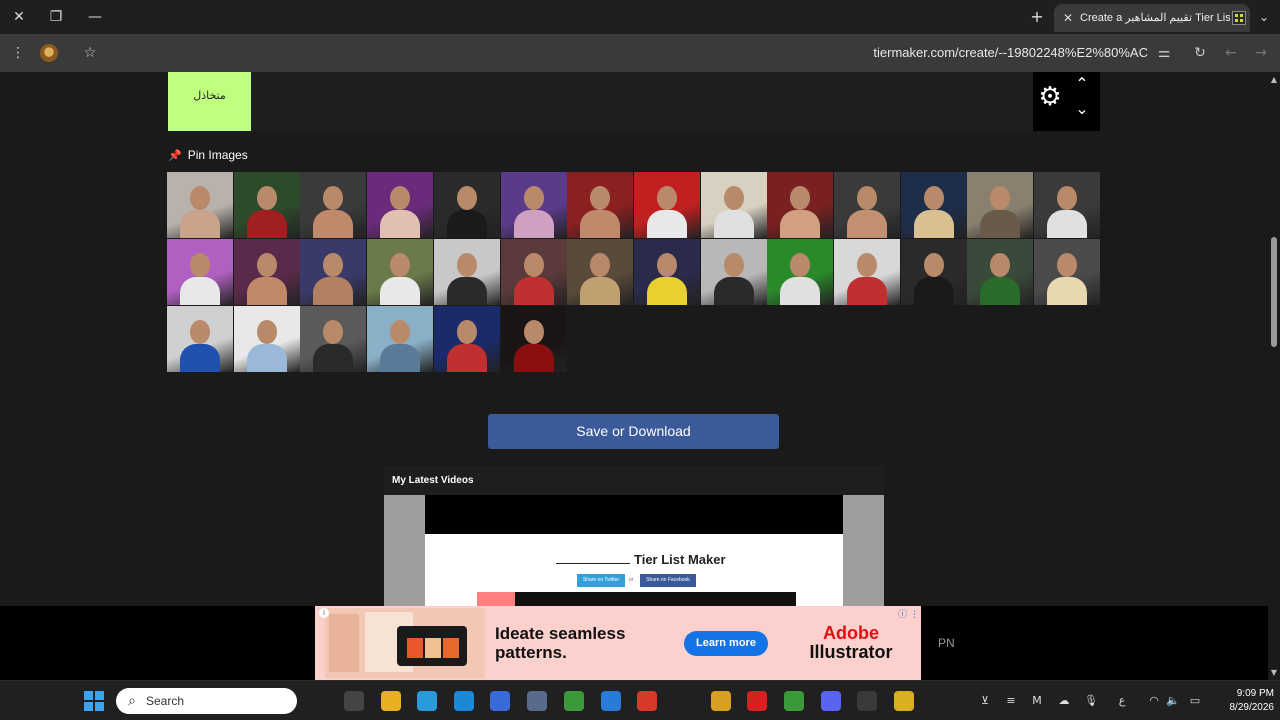  What do you see at coordinates (49, 53) in the screenshot?
I see `profile-avatar-icon` at bounding box center [49, 53].